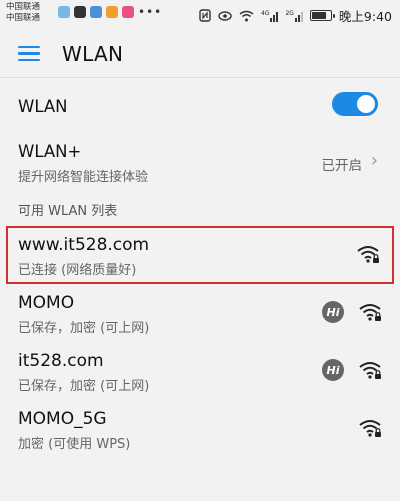  I want to click on app-bar: WLAN, so click(200, 54).